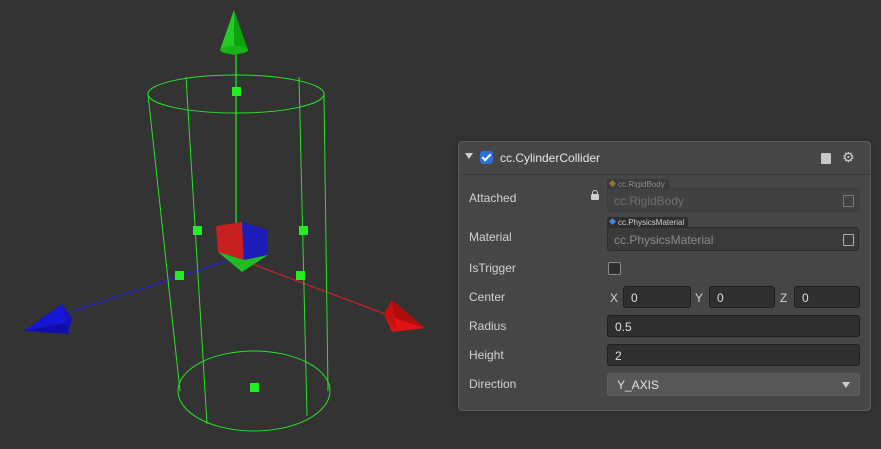 The image size is (881, 449). I want to click on radius-input: 0.5, so click(733, 326).